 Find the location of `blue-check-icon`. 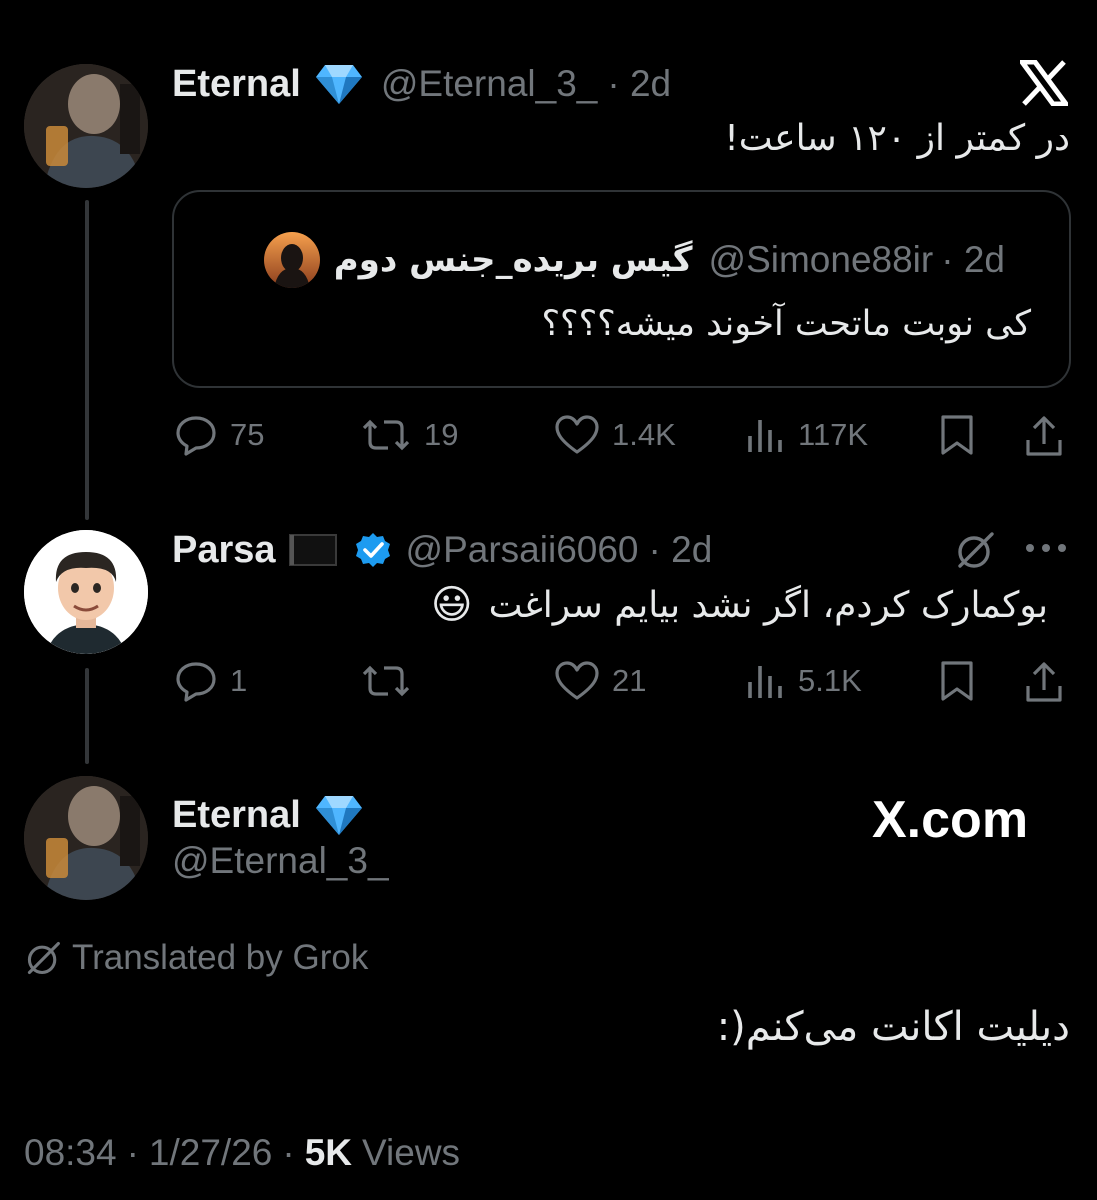

blue-check-icon is located at coordinates (373, 550).